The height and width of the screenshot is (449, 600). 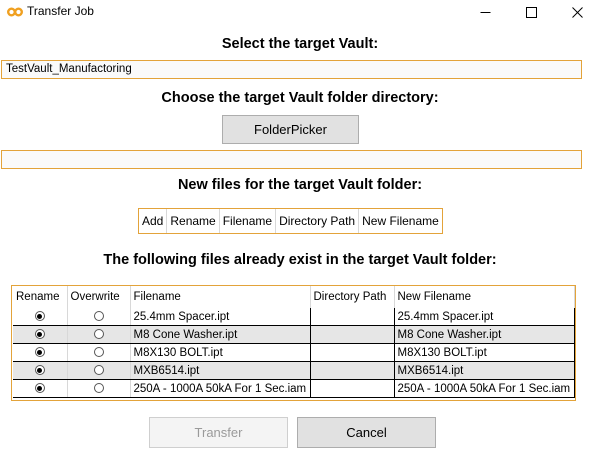 I want to click on transfer-button: Transfer, so click(x=218, y=432).